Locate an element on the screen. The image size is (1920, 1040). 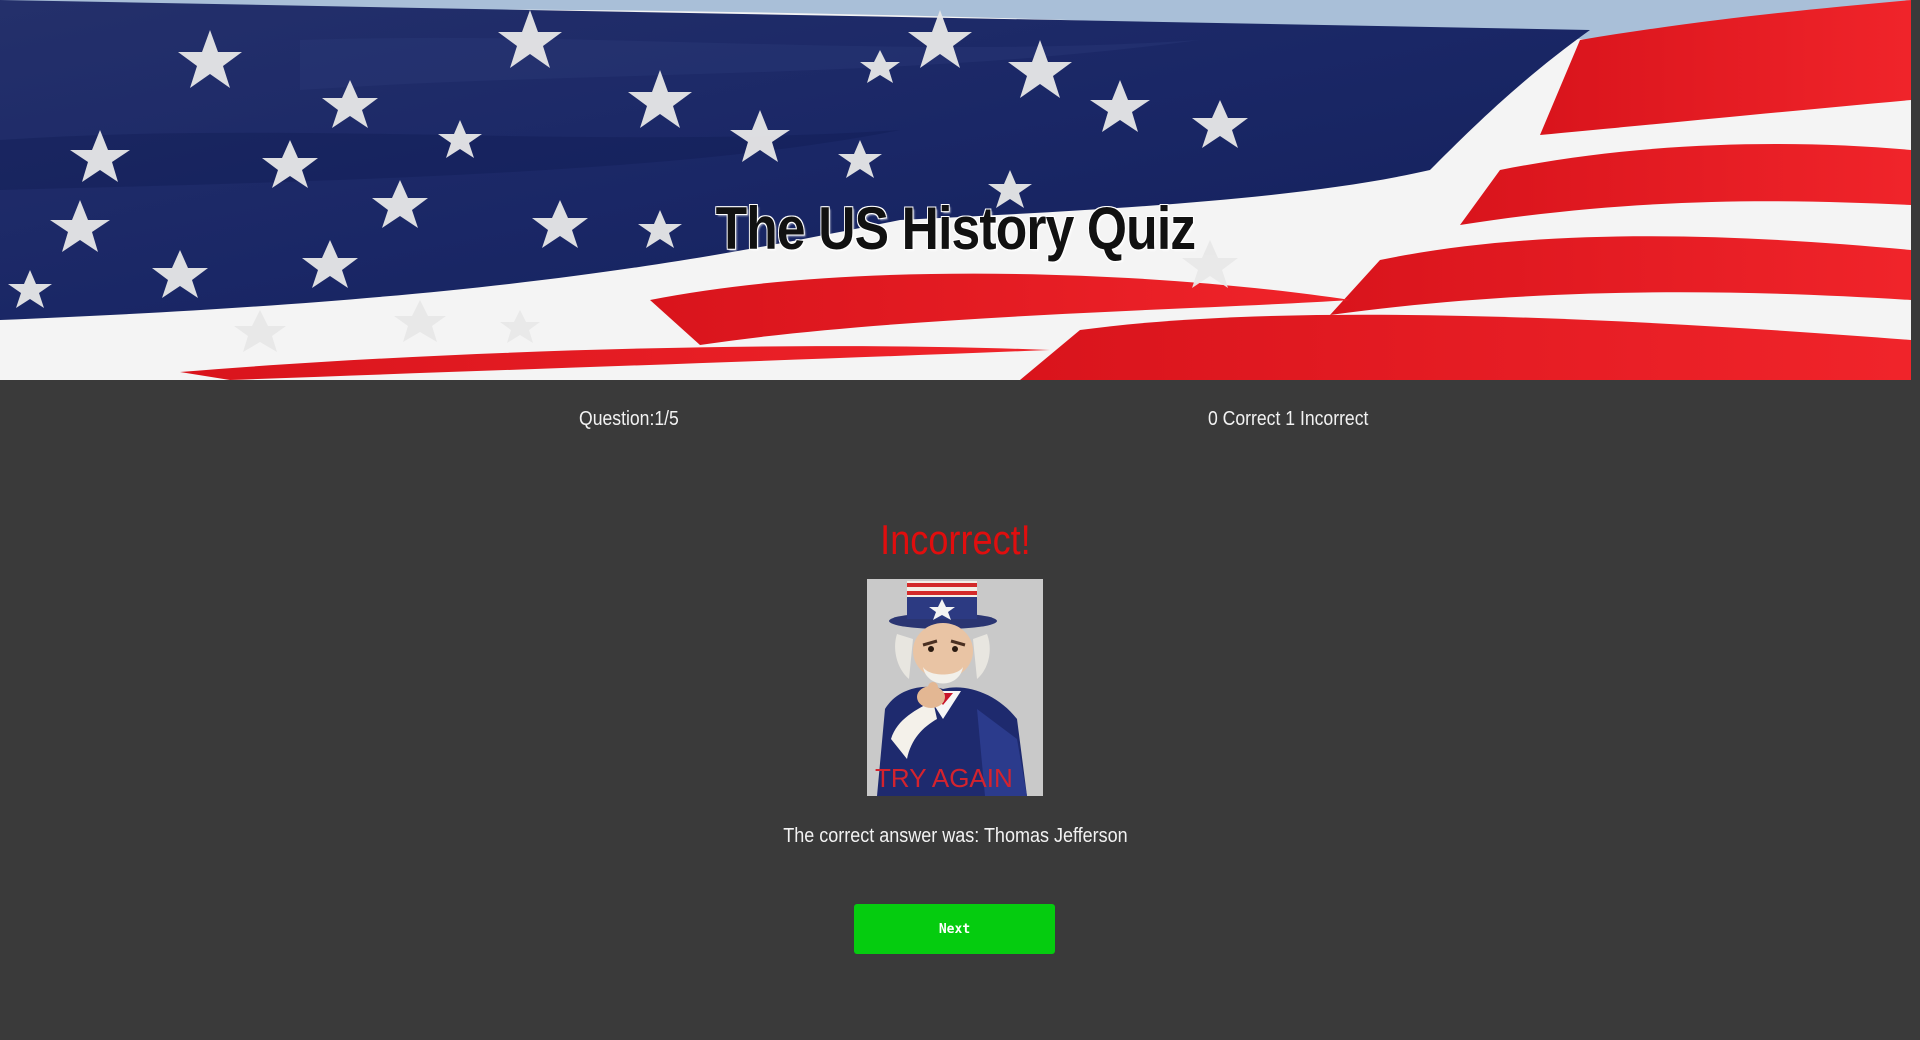
correct-answer-text: The correct answer was: Thomas Jefferson is located at coordinates (955, 836).